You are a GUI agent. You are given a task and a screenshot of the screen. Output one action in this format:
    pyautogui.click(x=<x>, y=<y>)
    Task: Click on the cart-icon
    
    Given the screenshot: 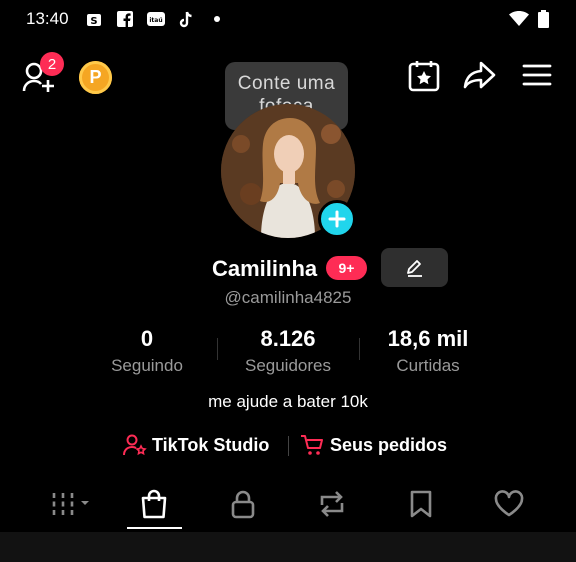 What is the action you would take?
    pyautogui.click(x=312, y=445)
    